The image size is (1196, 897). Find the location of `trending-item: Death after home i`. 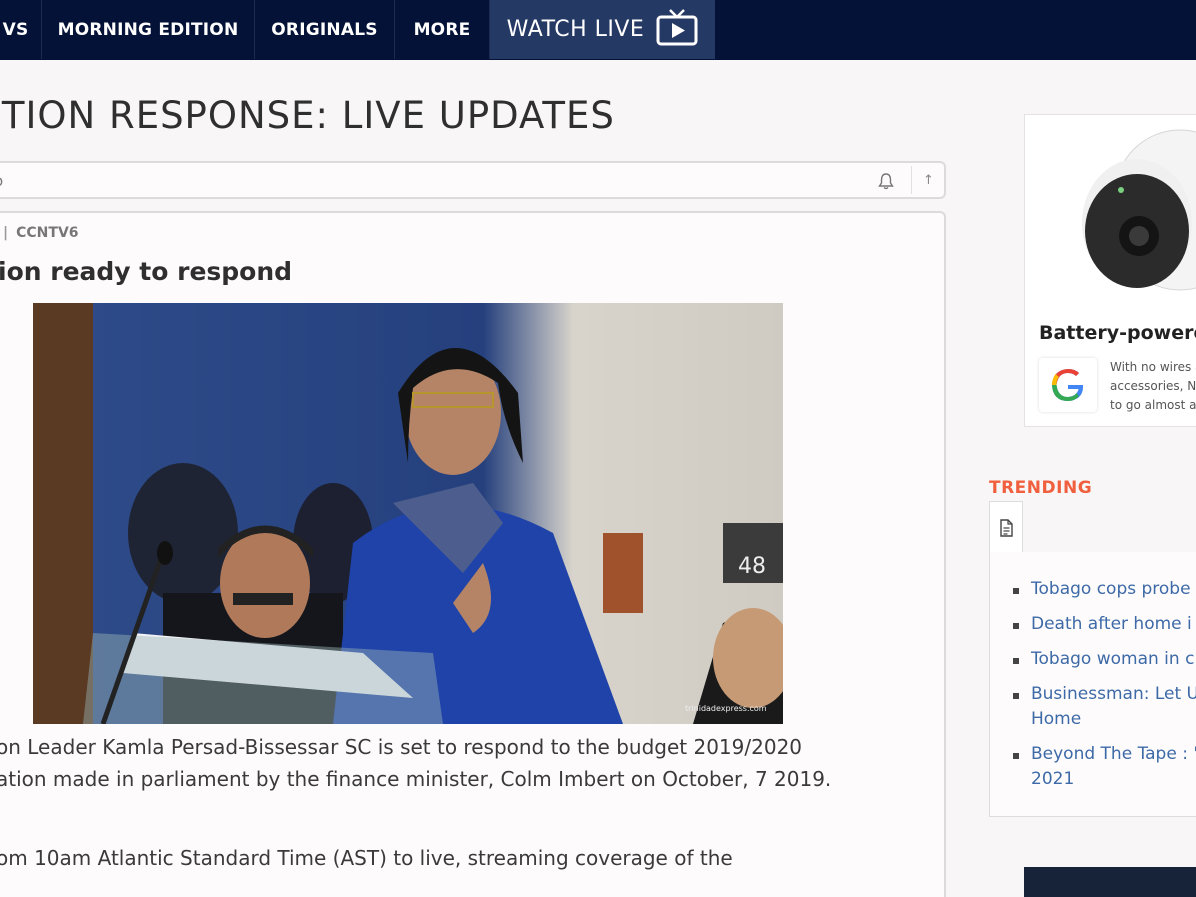

trending-item: Death after home i is located at coordinates (1102, 624).